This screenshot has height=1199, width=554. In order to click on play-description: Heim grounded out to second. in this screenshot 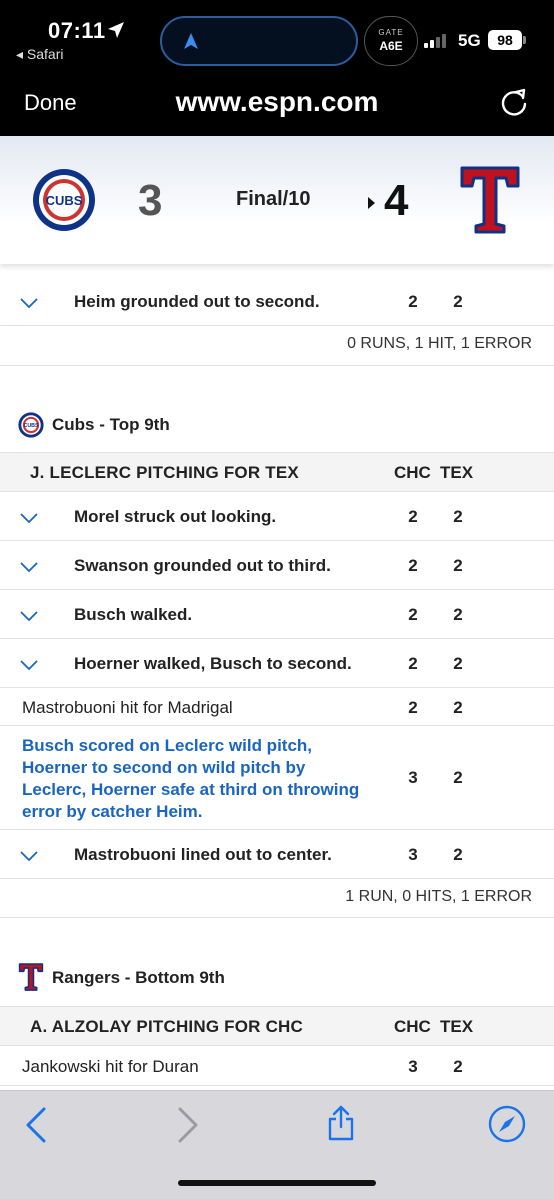, I will do `click(197, 301)`.